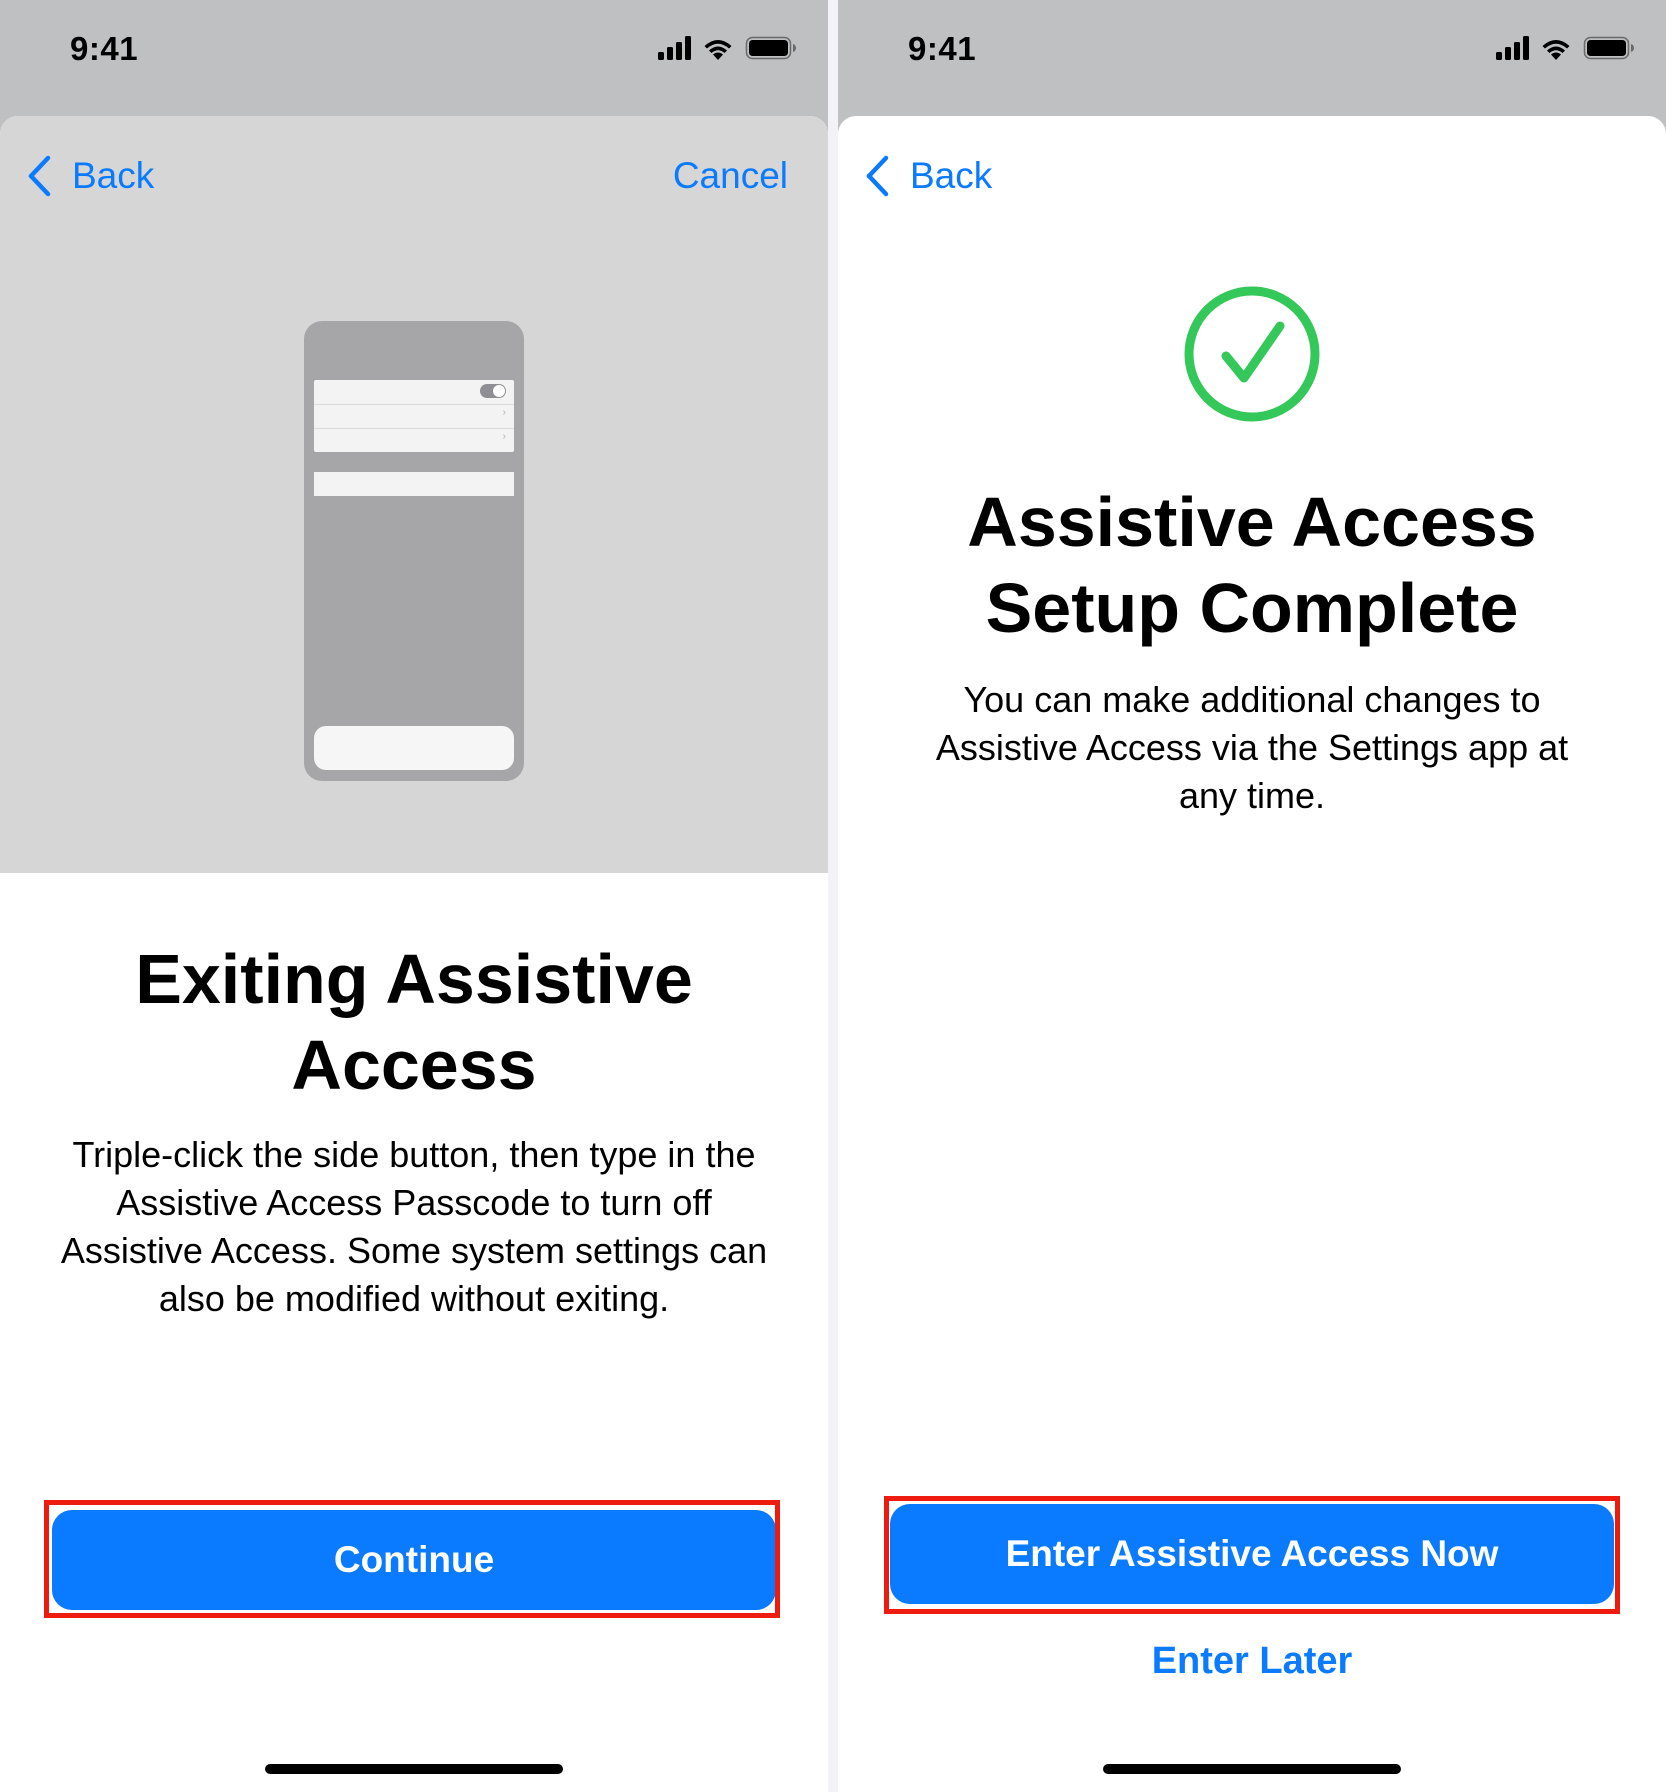 The width and height of the screenshot is (1666, 1792). I want to click on page-title: Assistive Access Setup Complete, so click(1252, 565).